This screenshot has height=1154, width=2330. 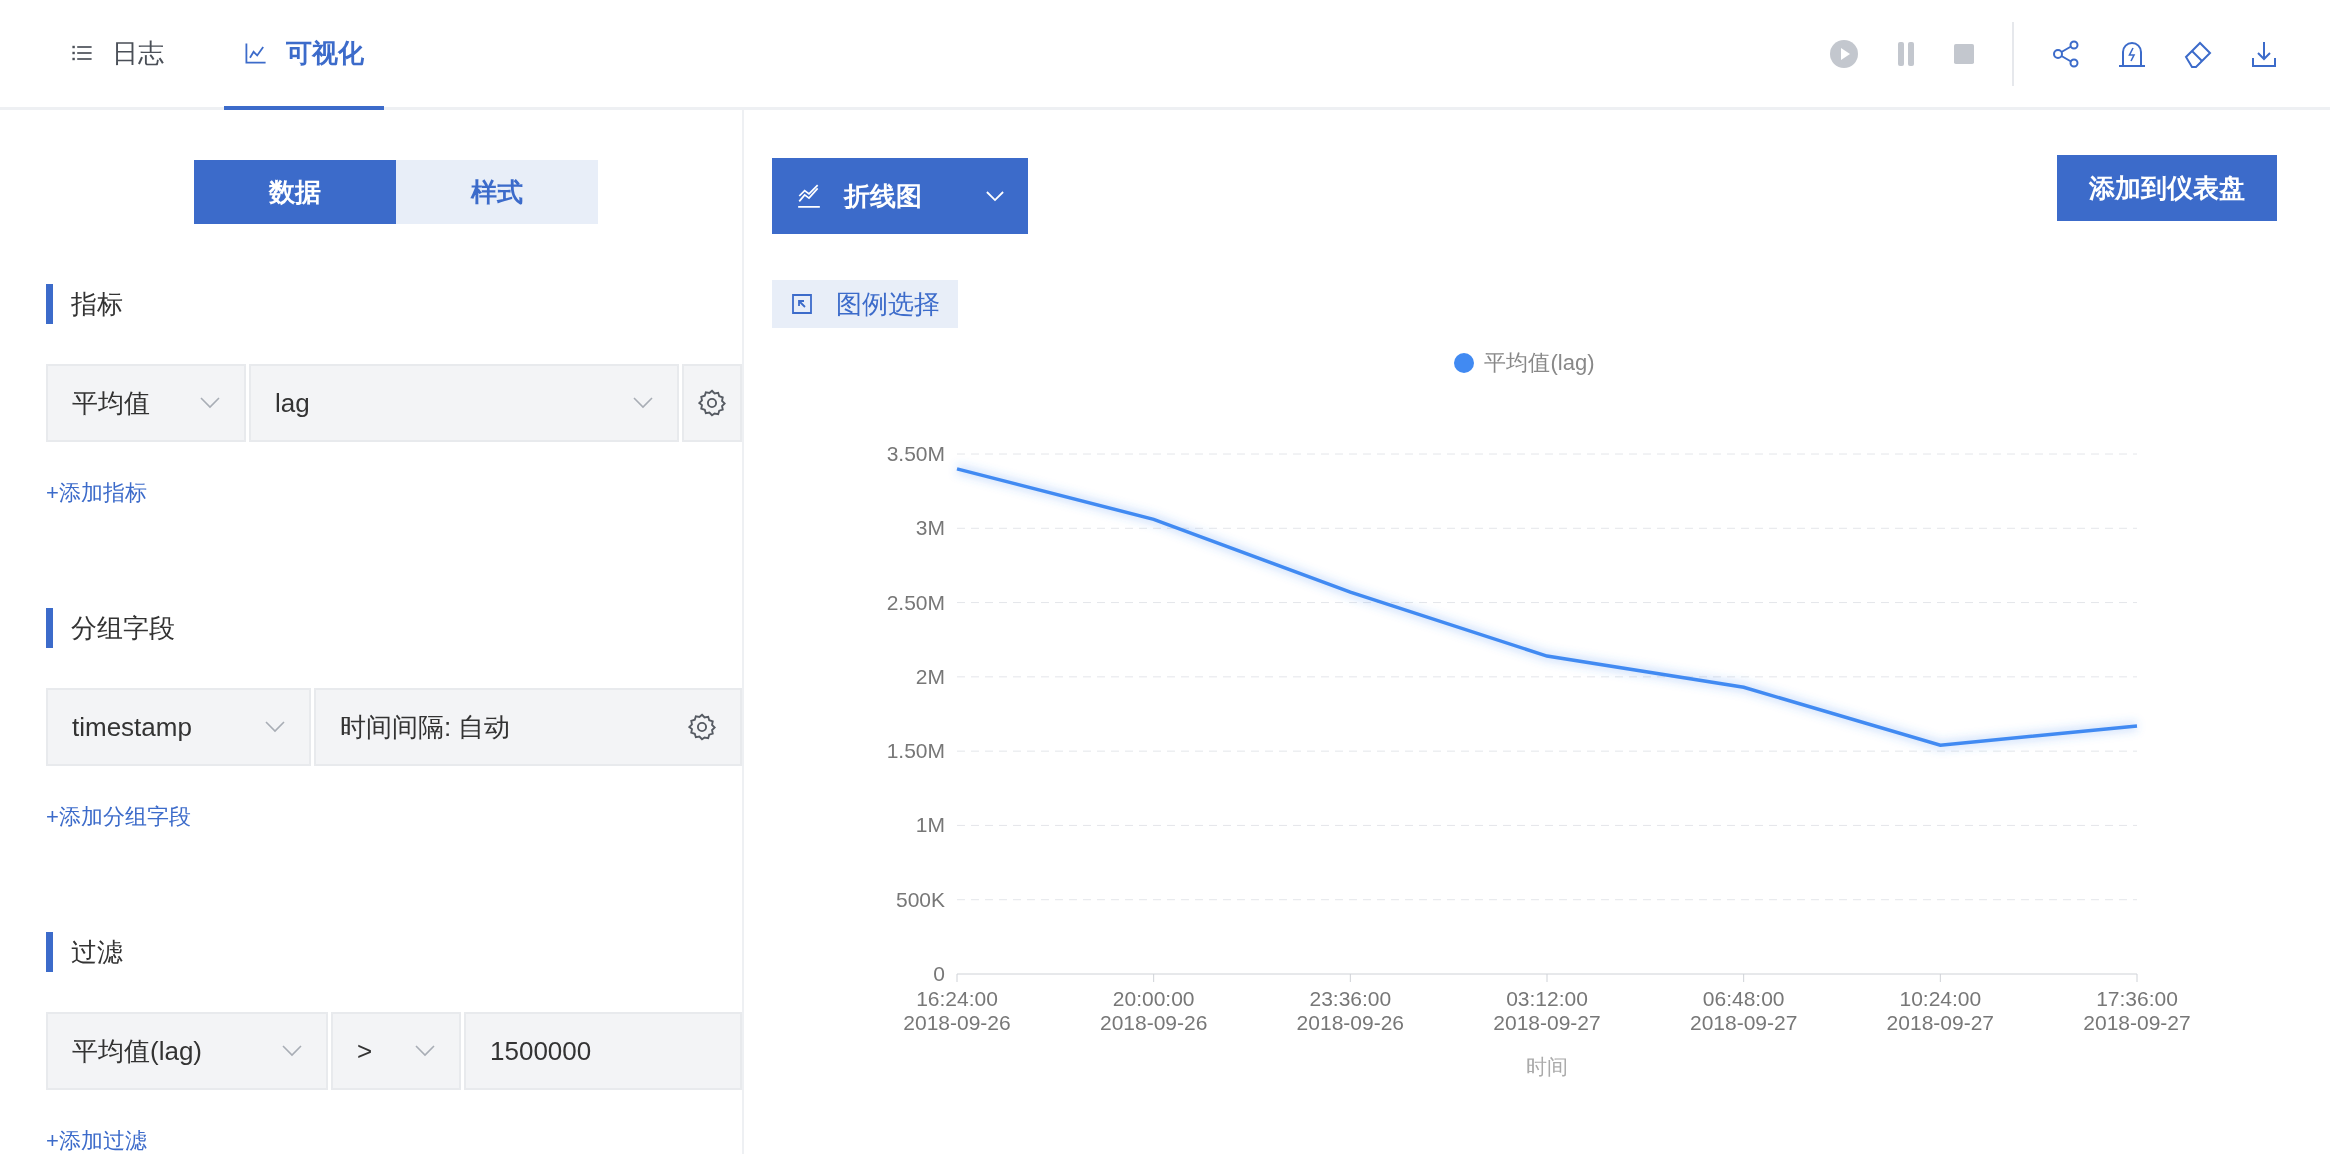 I want to click on y-tick-label: 2.50M, so click(x=915, y=602).